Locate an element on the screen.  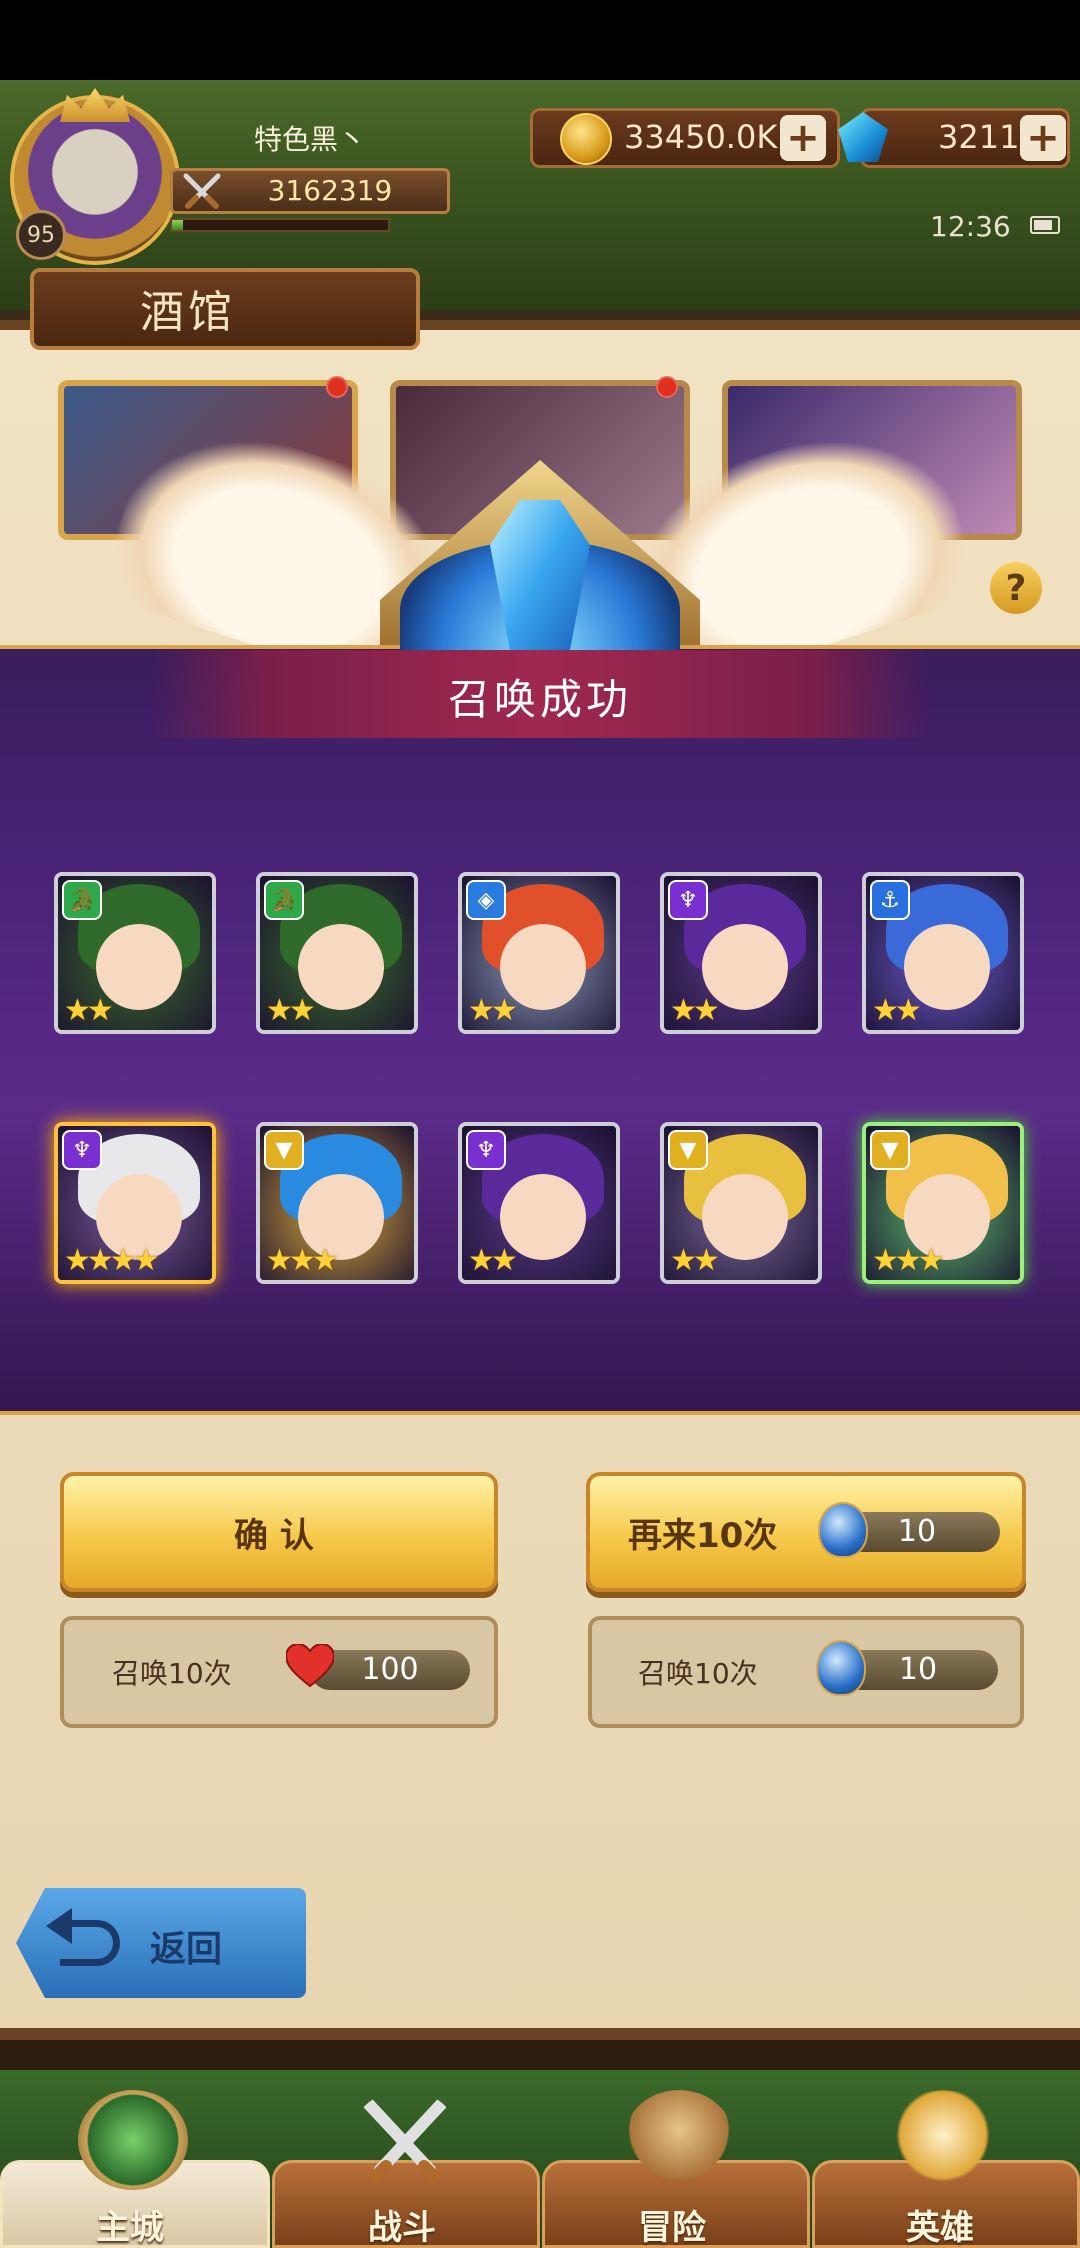
clock: 12:36 is located at coordinates (970, 226).